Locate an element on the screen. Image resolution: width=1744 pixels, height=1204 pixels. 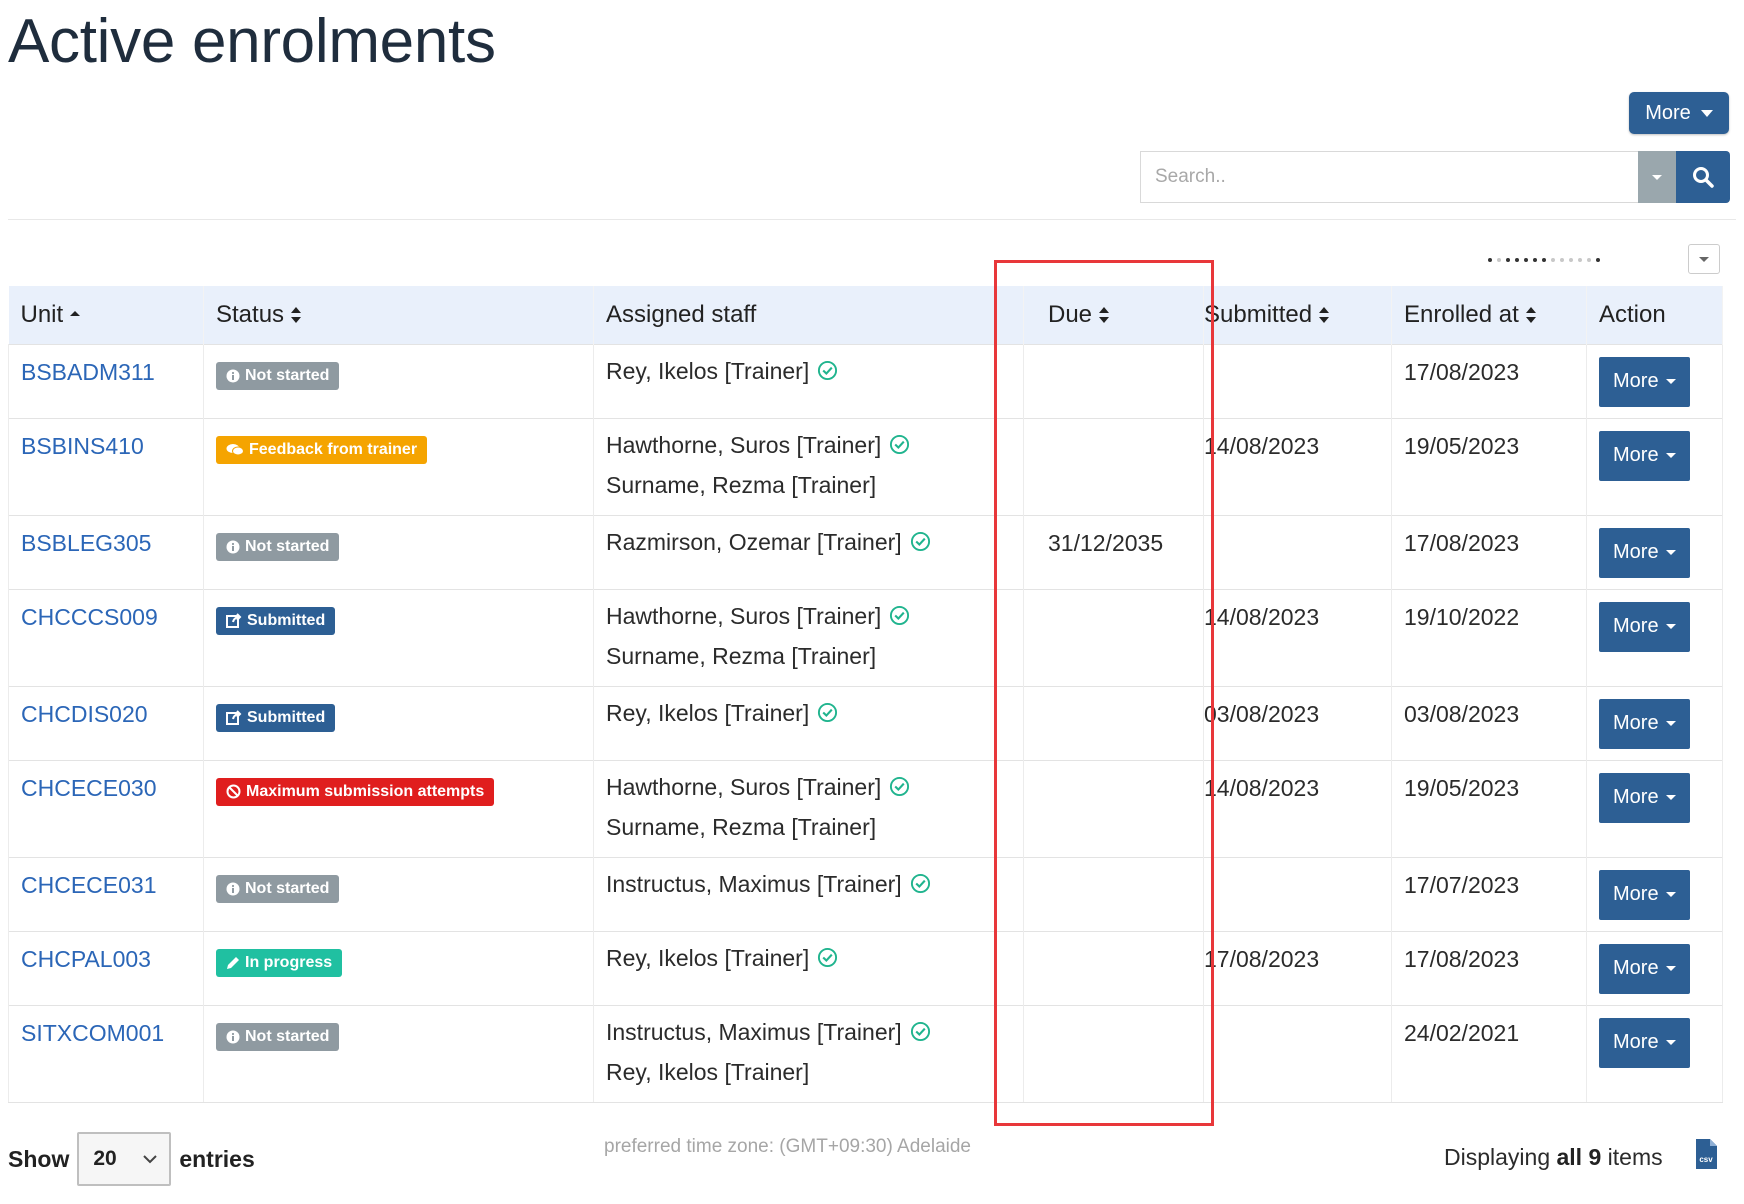
column-pager-dots is located at coordinates (1544, 260).